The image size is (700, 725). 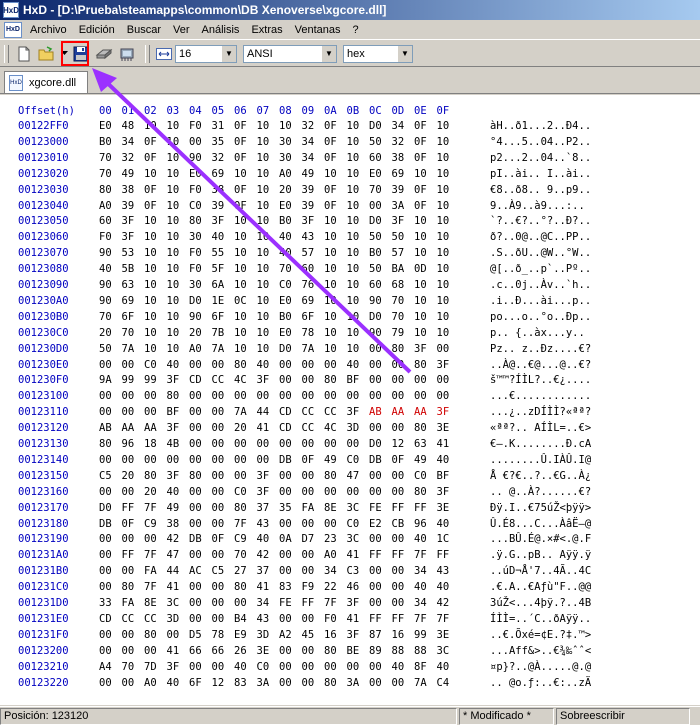 What do you see at coordinates (540, 524) in the screenshot?
I see `ascii-text: Û.É8...C...ÀâË–@` at bounding box center [540, 524].